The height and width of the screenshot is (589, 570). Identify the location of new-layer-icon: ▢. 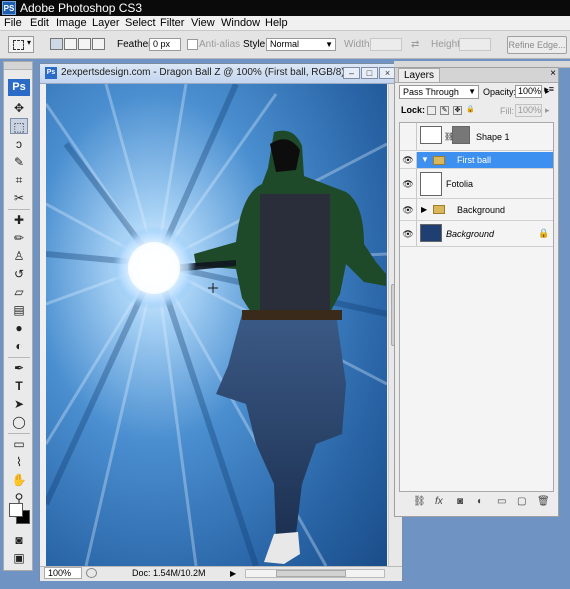
(521, 501).